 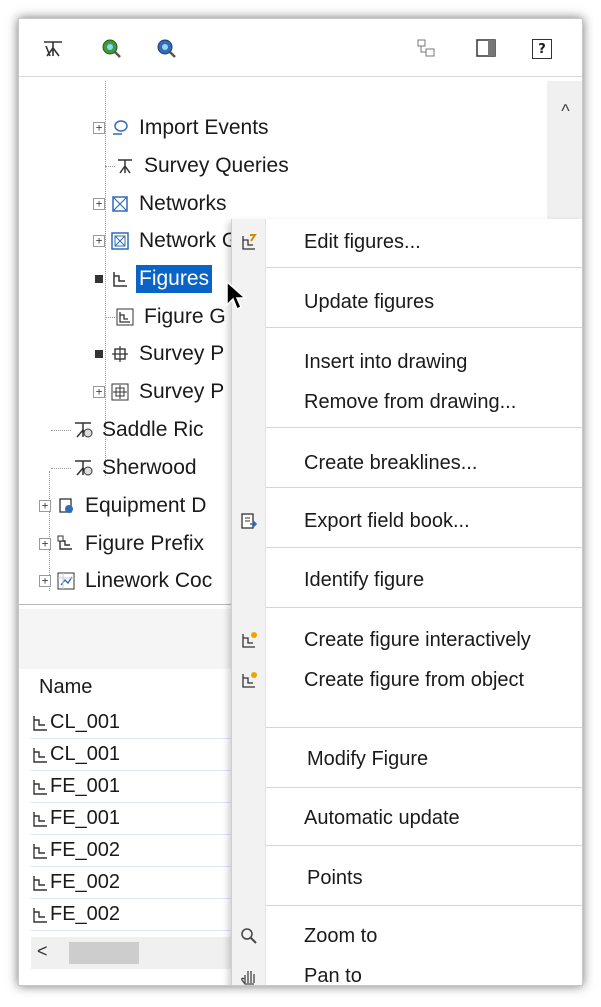 I want to click on menu-item-create-figure-from-object: Create figure from object, so click(x=407, y=680).